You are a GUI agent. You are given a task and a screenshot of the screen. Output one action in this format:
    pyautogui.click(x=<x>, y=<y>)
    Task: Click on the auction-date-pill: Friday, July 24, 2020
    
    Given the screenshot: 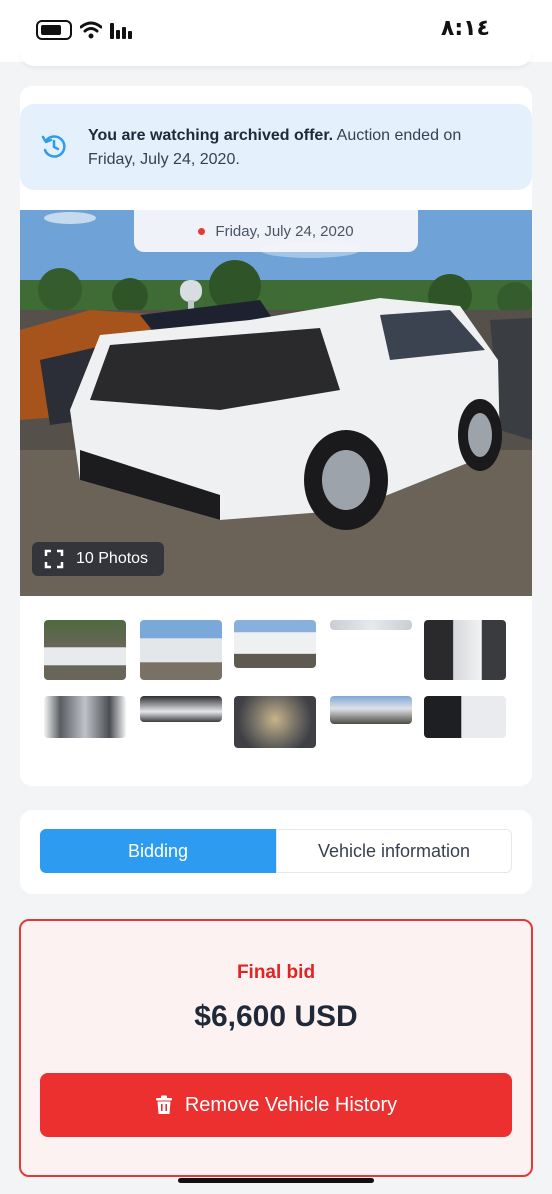 What is the action you would take?
    pyautogui.click(x=276, y=231)
    